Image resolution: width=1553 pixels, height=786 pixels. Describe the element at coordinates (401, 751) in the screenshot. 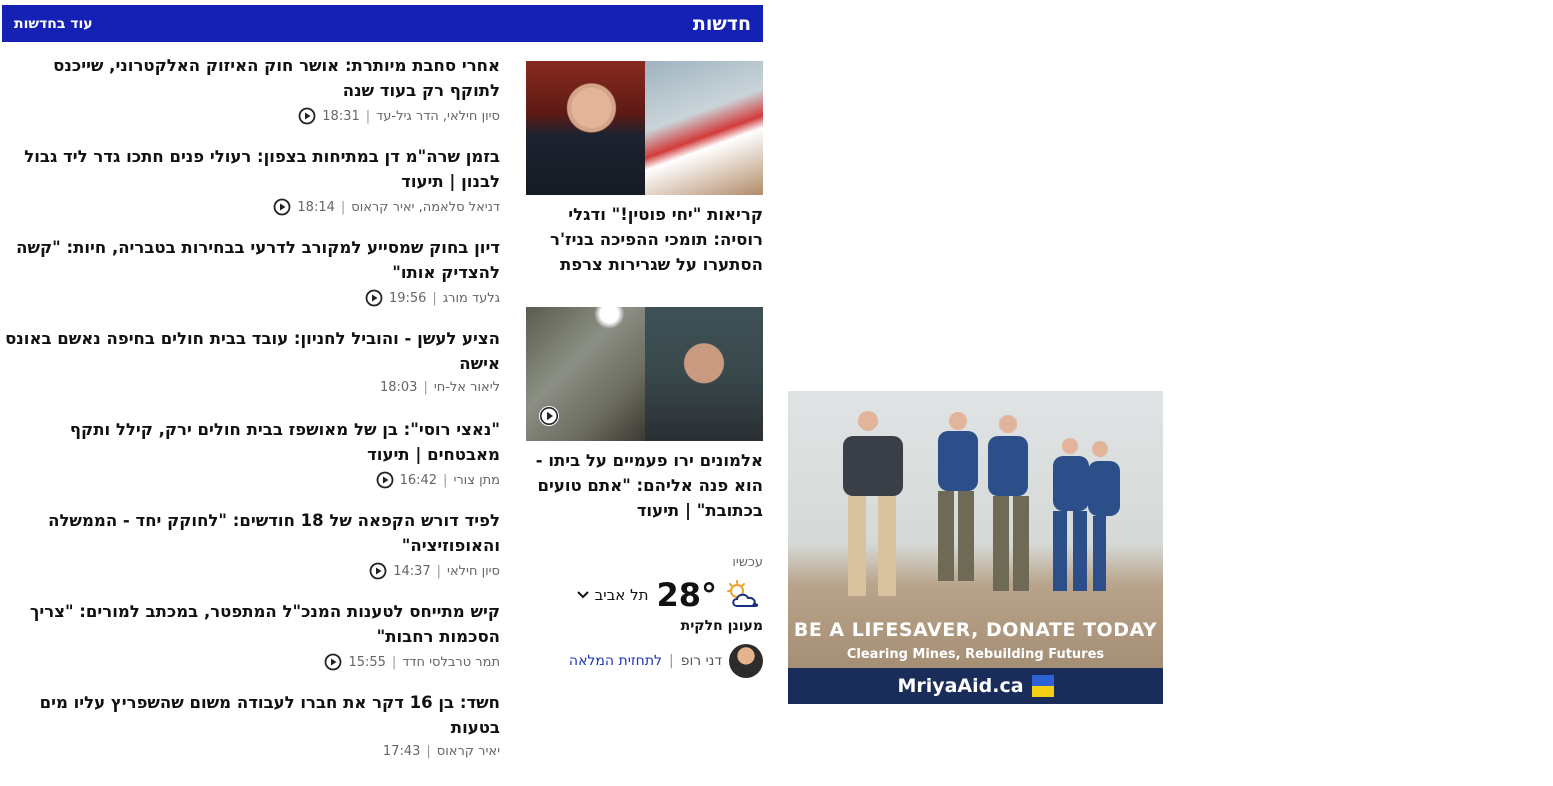

I see `article-time: 17:43` at that location.